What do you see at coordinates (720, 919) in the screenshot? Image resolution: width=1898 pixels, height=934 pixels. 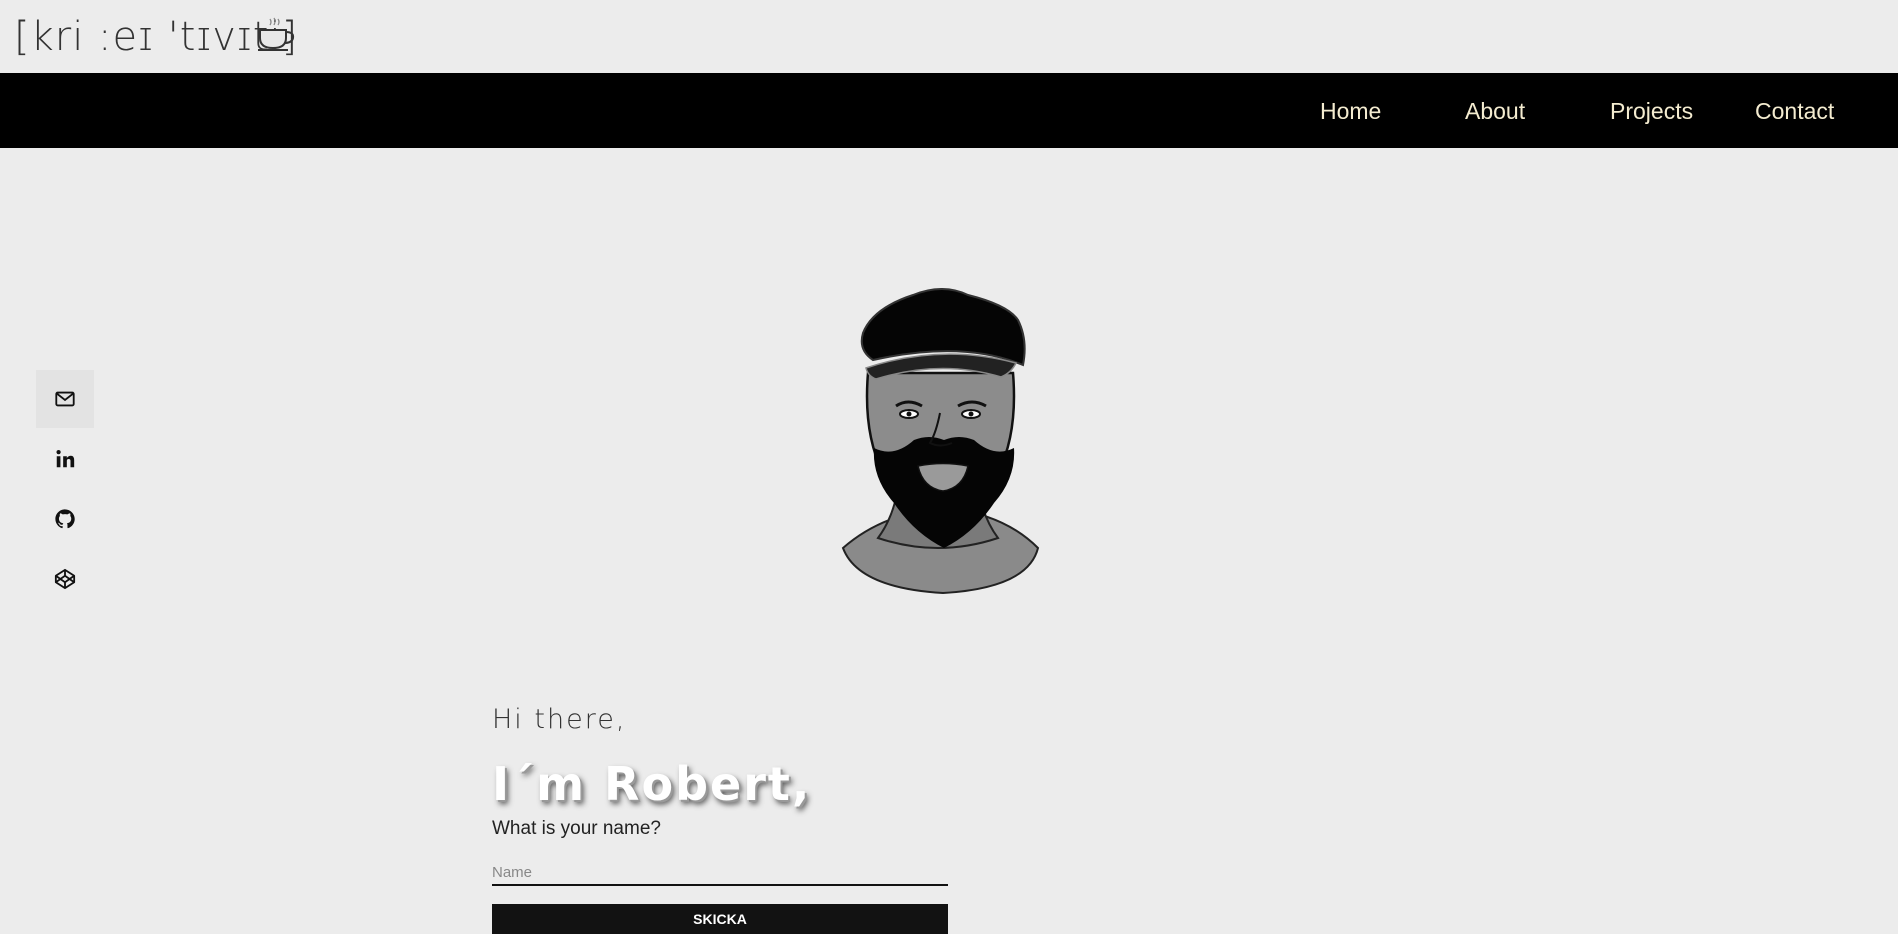 I see `submit-button: SKICKA` at bounding box center [720, 919].